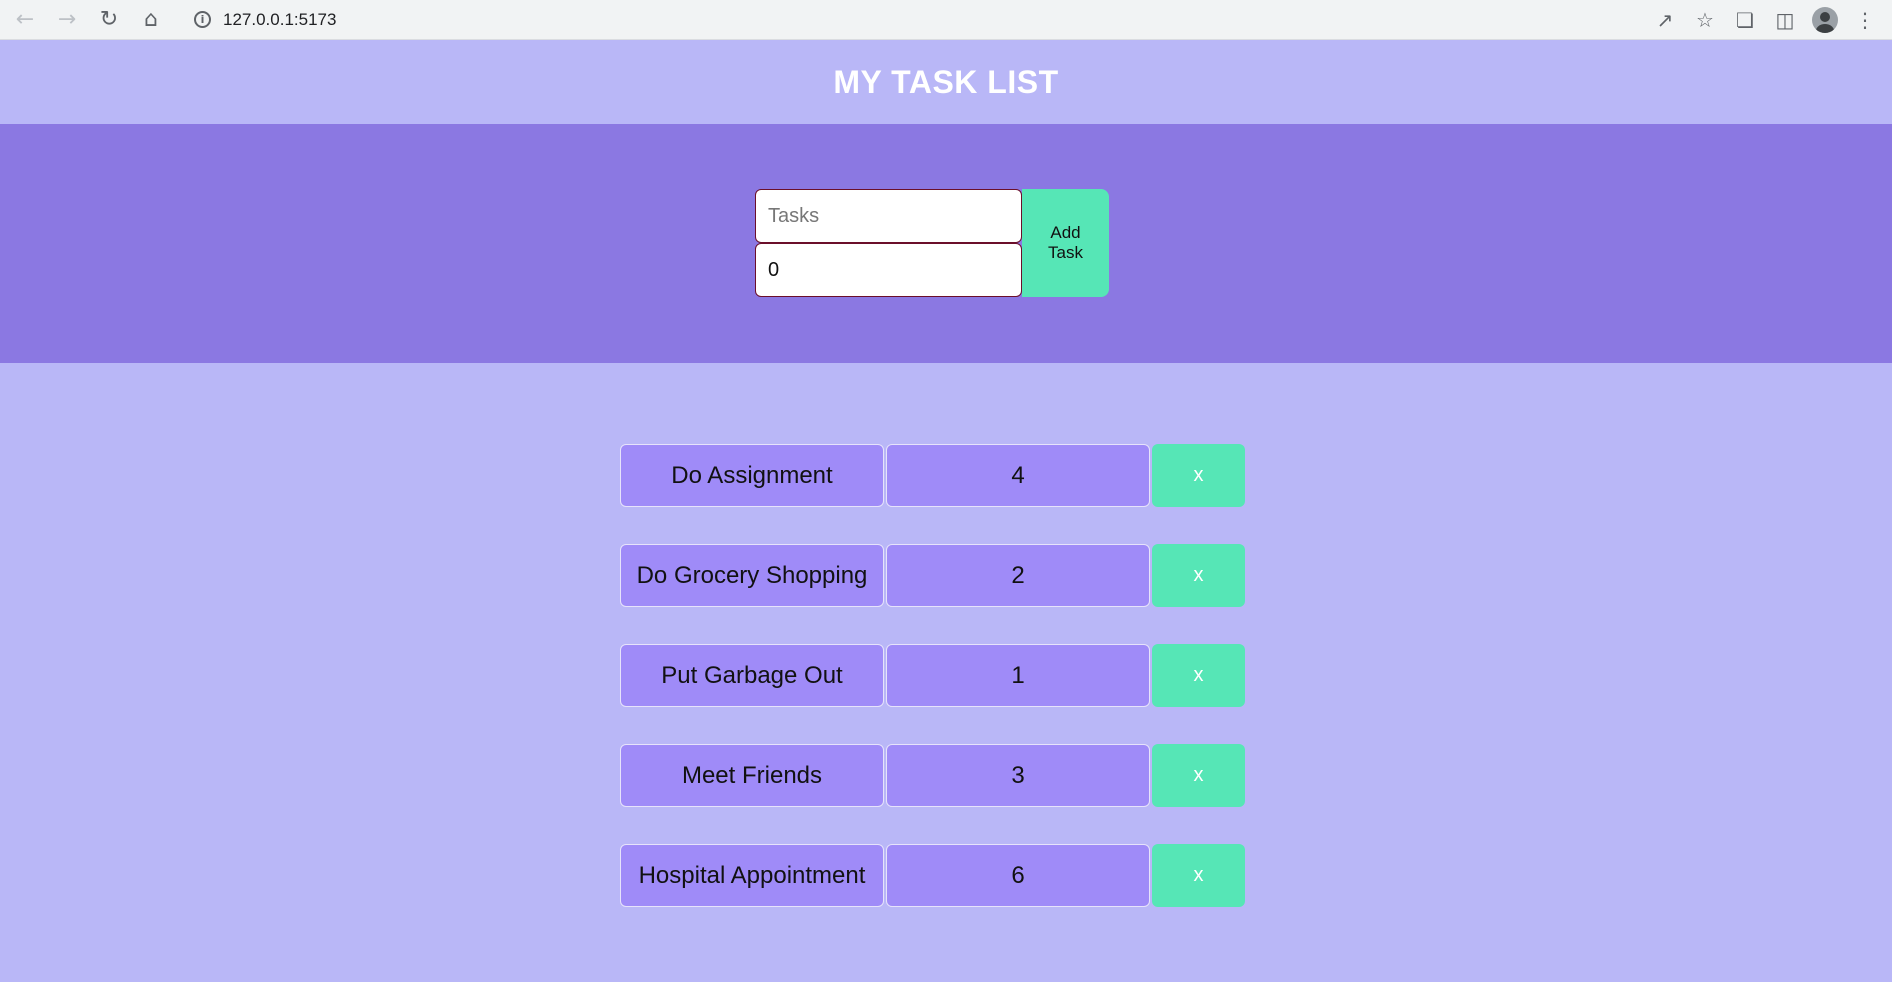  What do you see at coordinates (202, 19) in the screenshot?
I see `site-info-icon: i` at bounding box center [202, 19].